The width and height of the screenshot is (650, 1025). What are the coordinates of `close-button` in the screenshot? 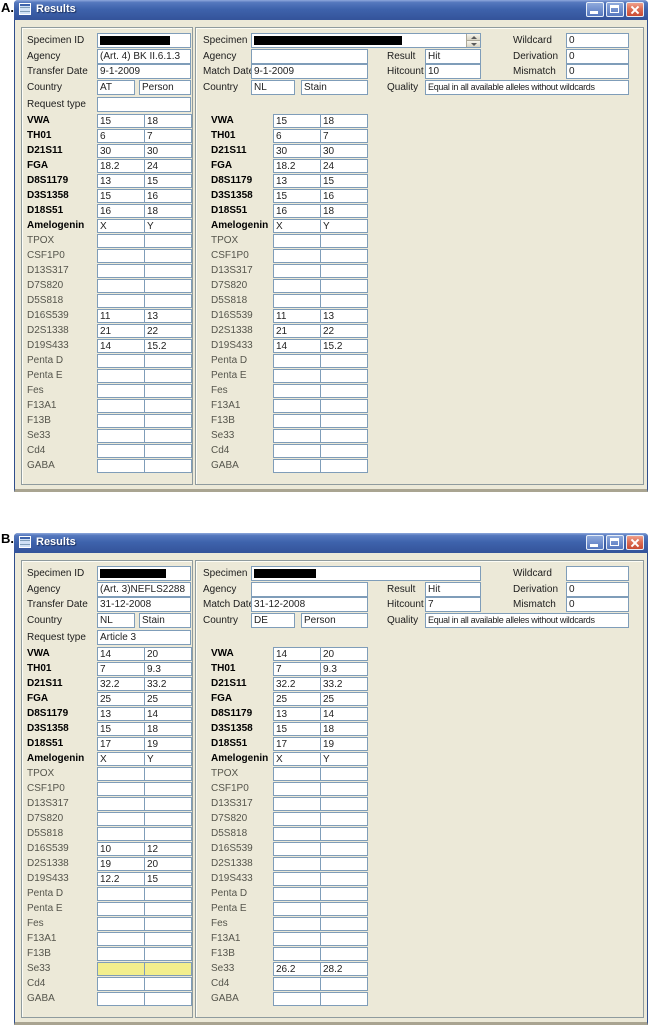 It's located at (635, 542).